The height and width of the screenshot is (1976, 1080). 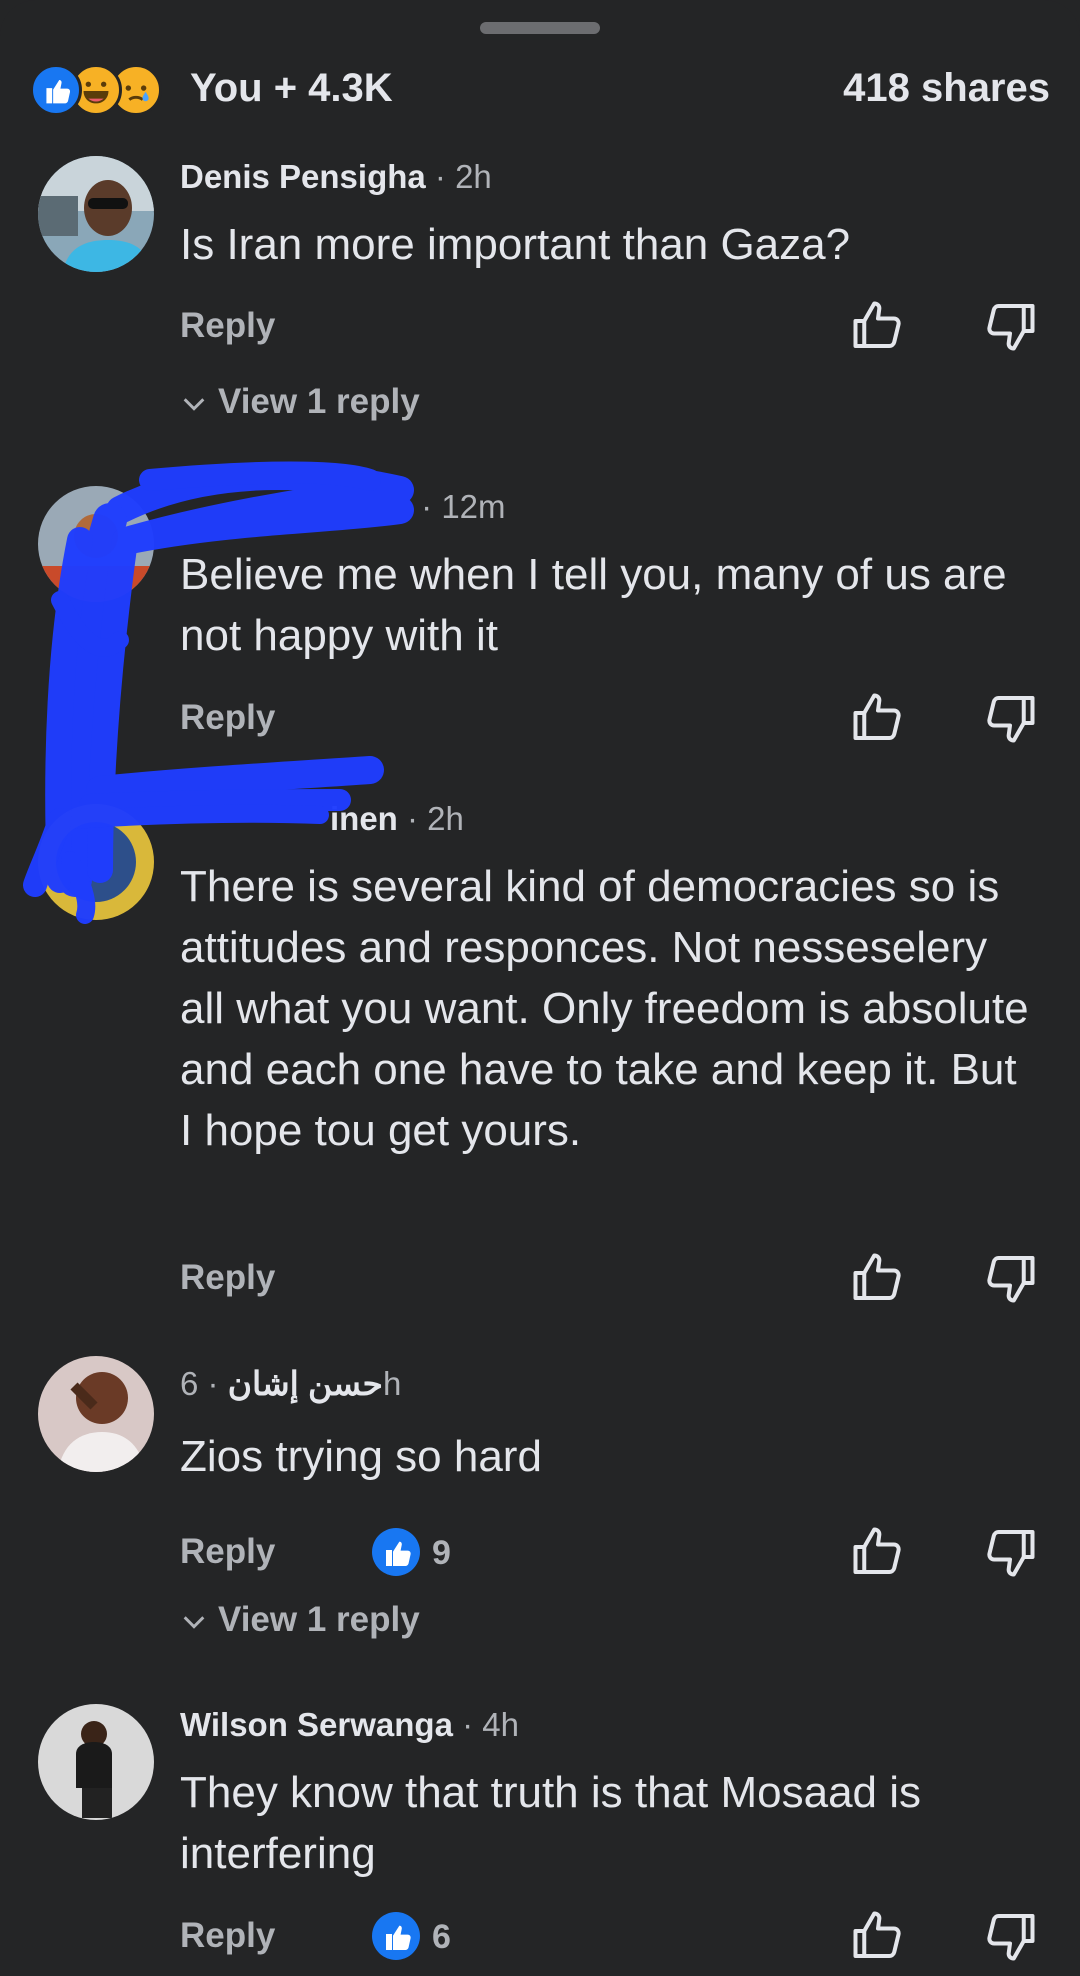 I want to click on redaction-scribble, so click(x=218, y=692).